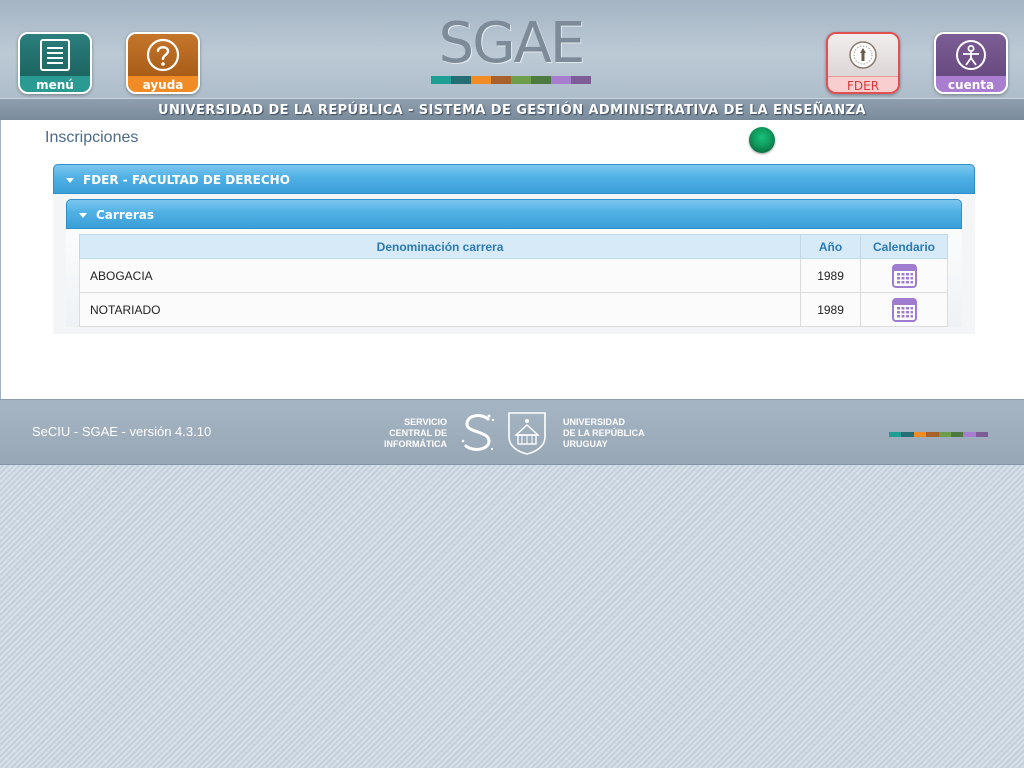 Image resolution: width=1024 pixels, height=768 pixels. I want to click on account-button: cuenta, so click(971, 63).